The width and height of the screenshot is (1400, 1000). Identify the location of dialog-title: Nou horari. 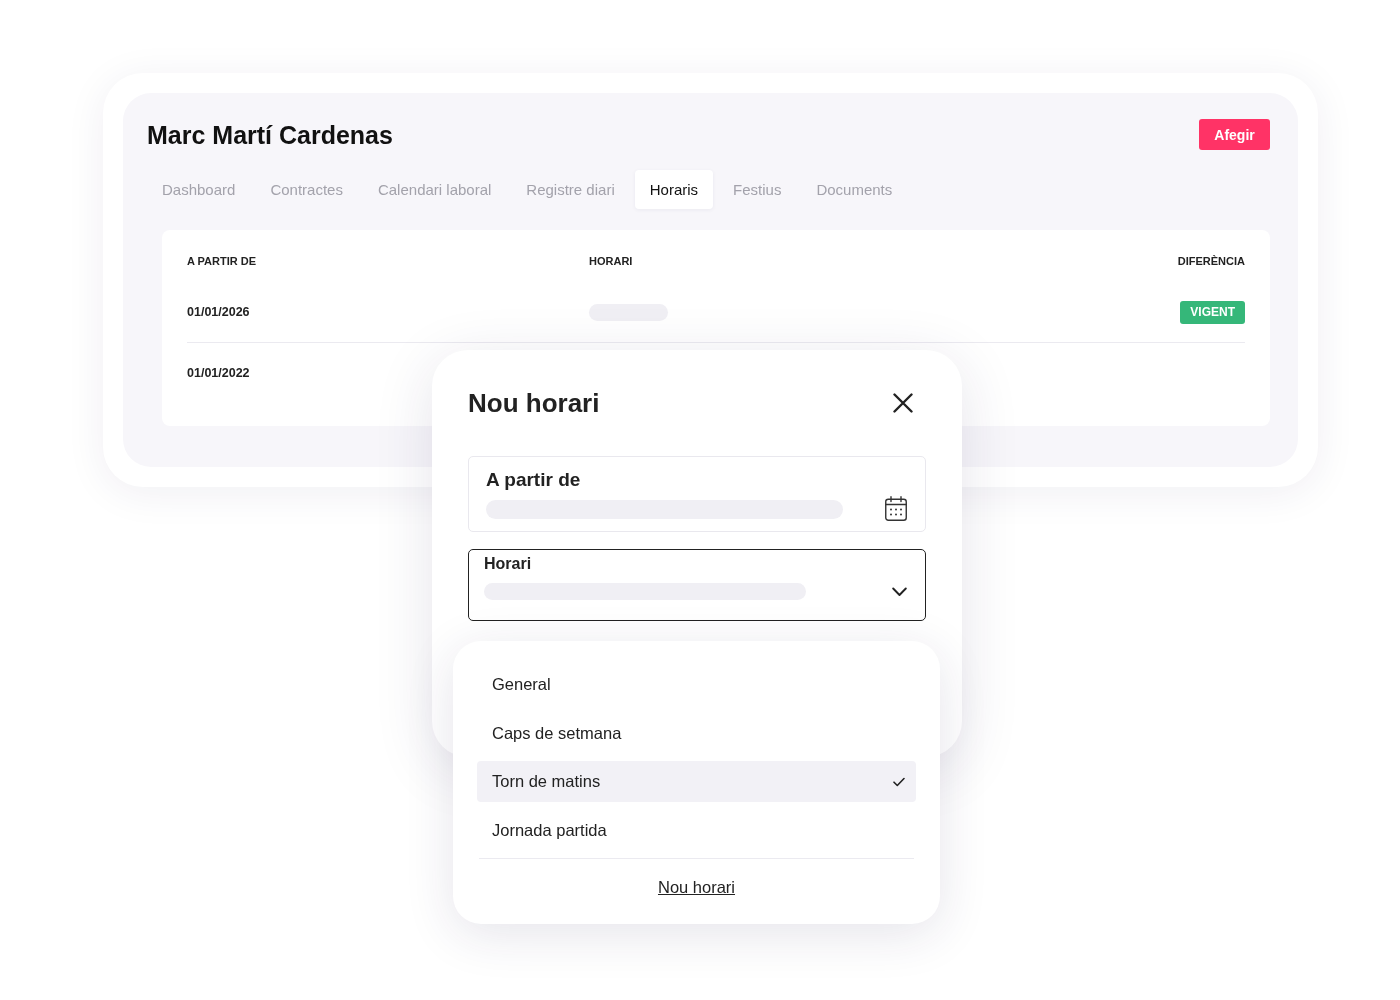
(534, 403).